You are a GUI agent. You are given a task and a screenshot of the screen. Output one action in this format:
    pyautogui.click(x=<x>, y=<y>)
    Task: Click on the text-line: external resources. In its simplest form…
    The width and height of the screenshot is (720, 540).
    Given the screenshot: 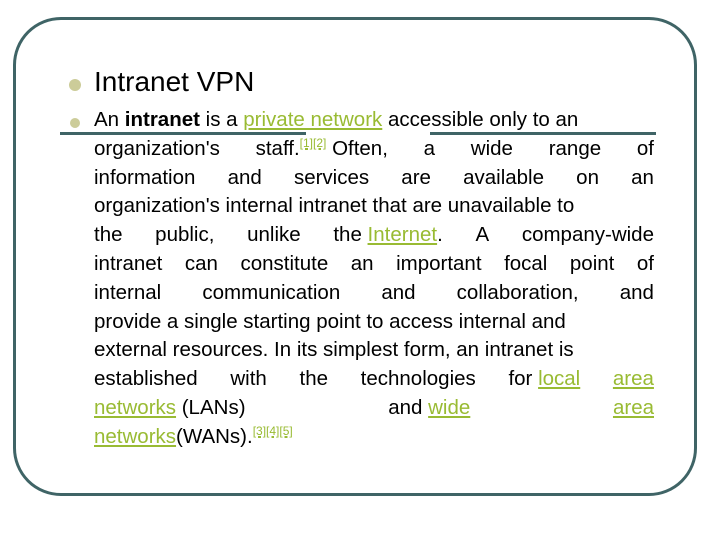 What is the action you would take?
    pyautogui.click(x=334, y=350)
    